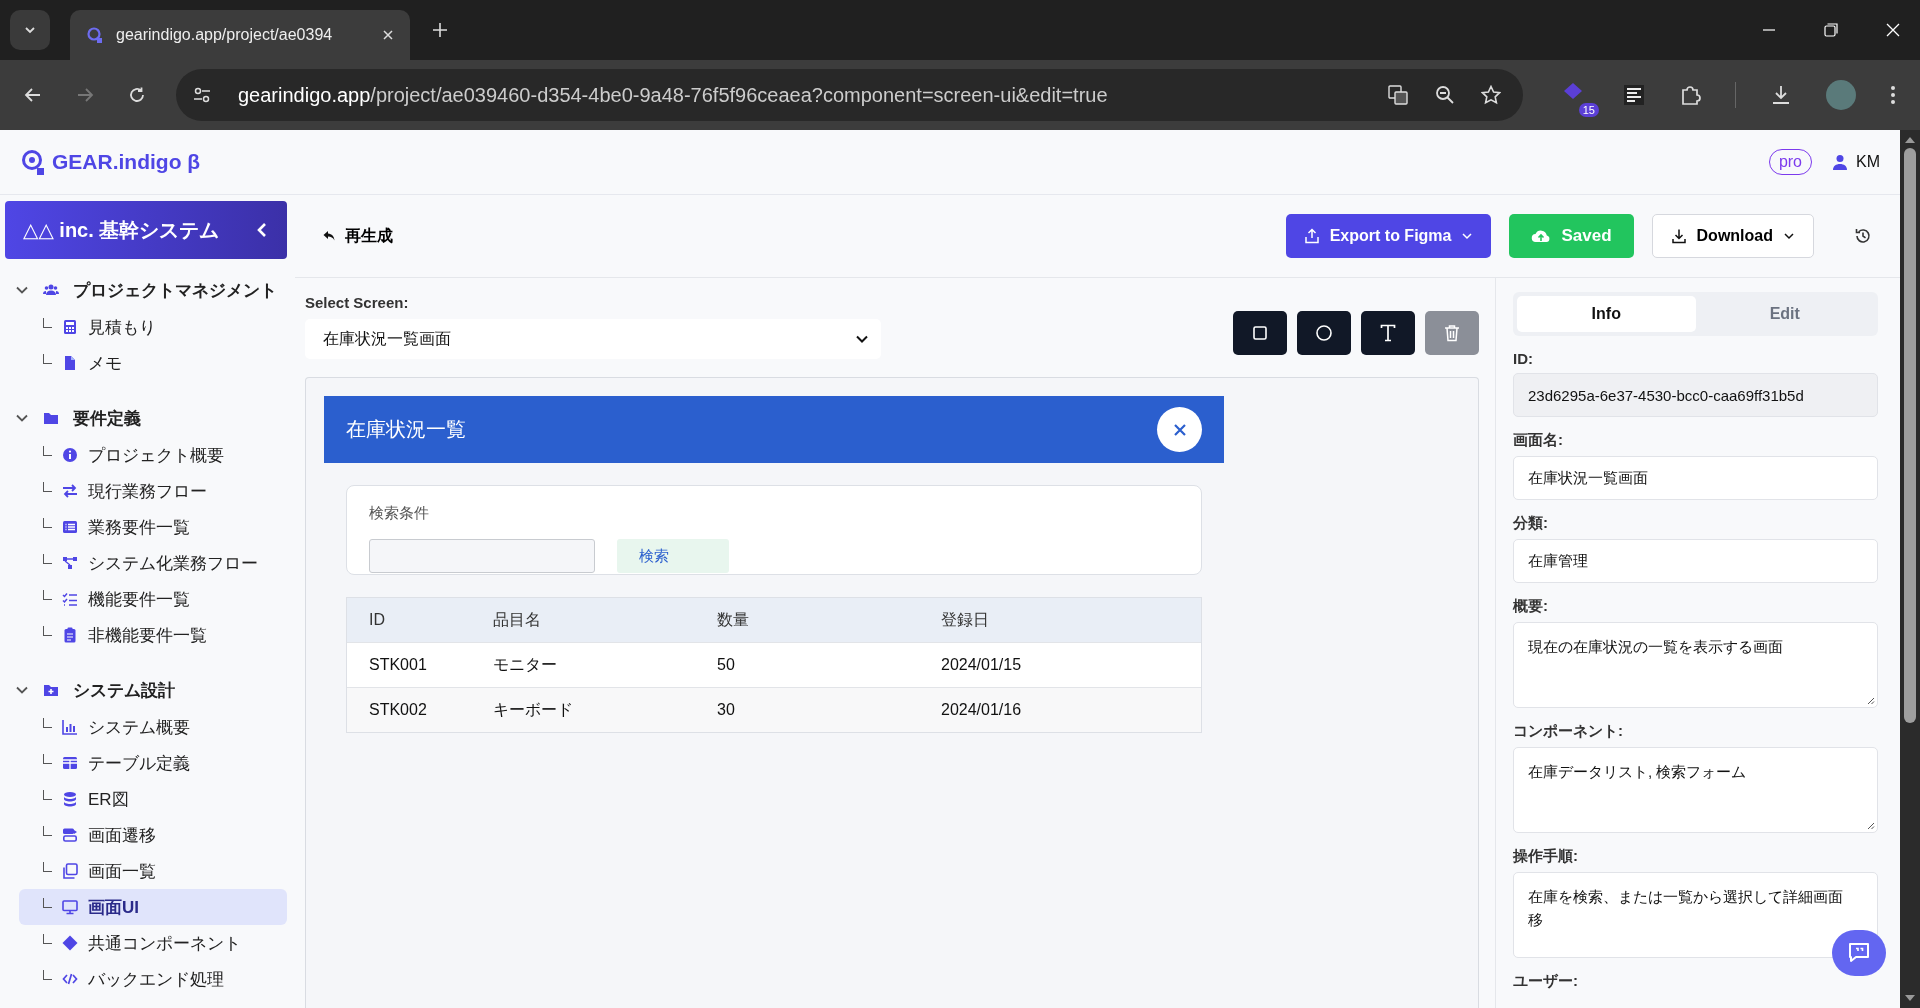 This screenshot has width=1920, height=1008. Describe the element at coordinates (153, 455) in the screenshot. I see `sidebar-item: プロジェクト概要` at that location.